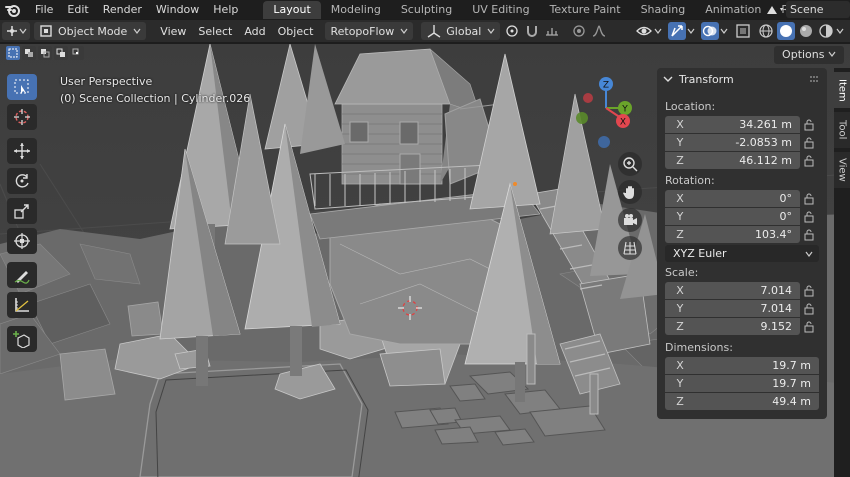 Image resolution: width=850 pixels, height=477 pixels. Describe the element at coordinates (552, 31) in the screenshot. I see `snap-target-button` at that location.